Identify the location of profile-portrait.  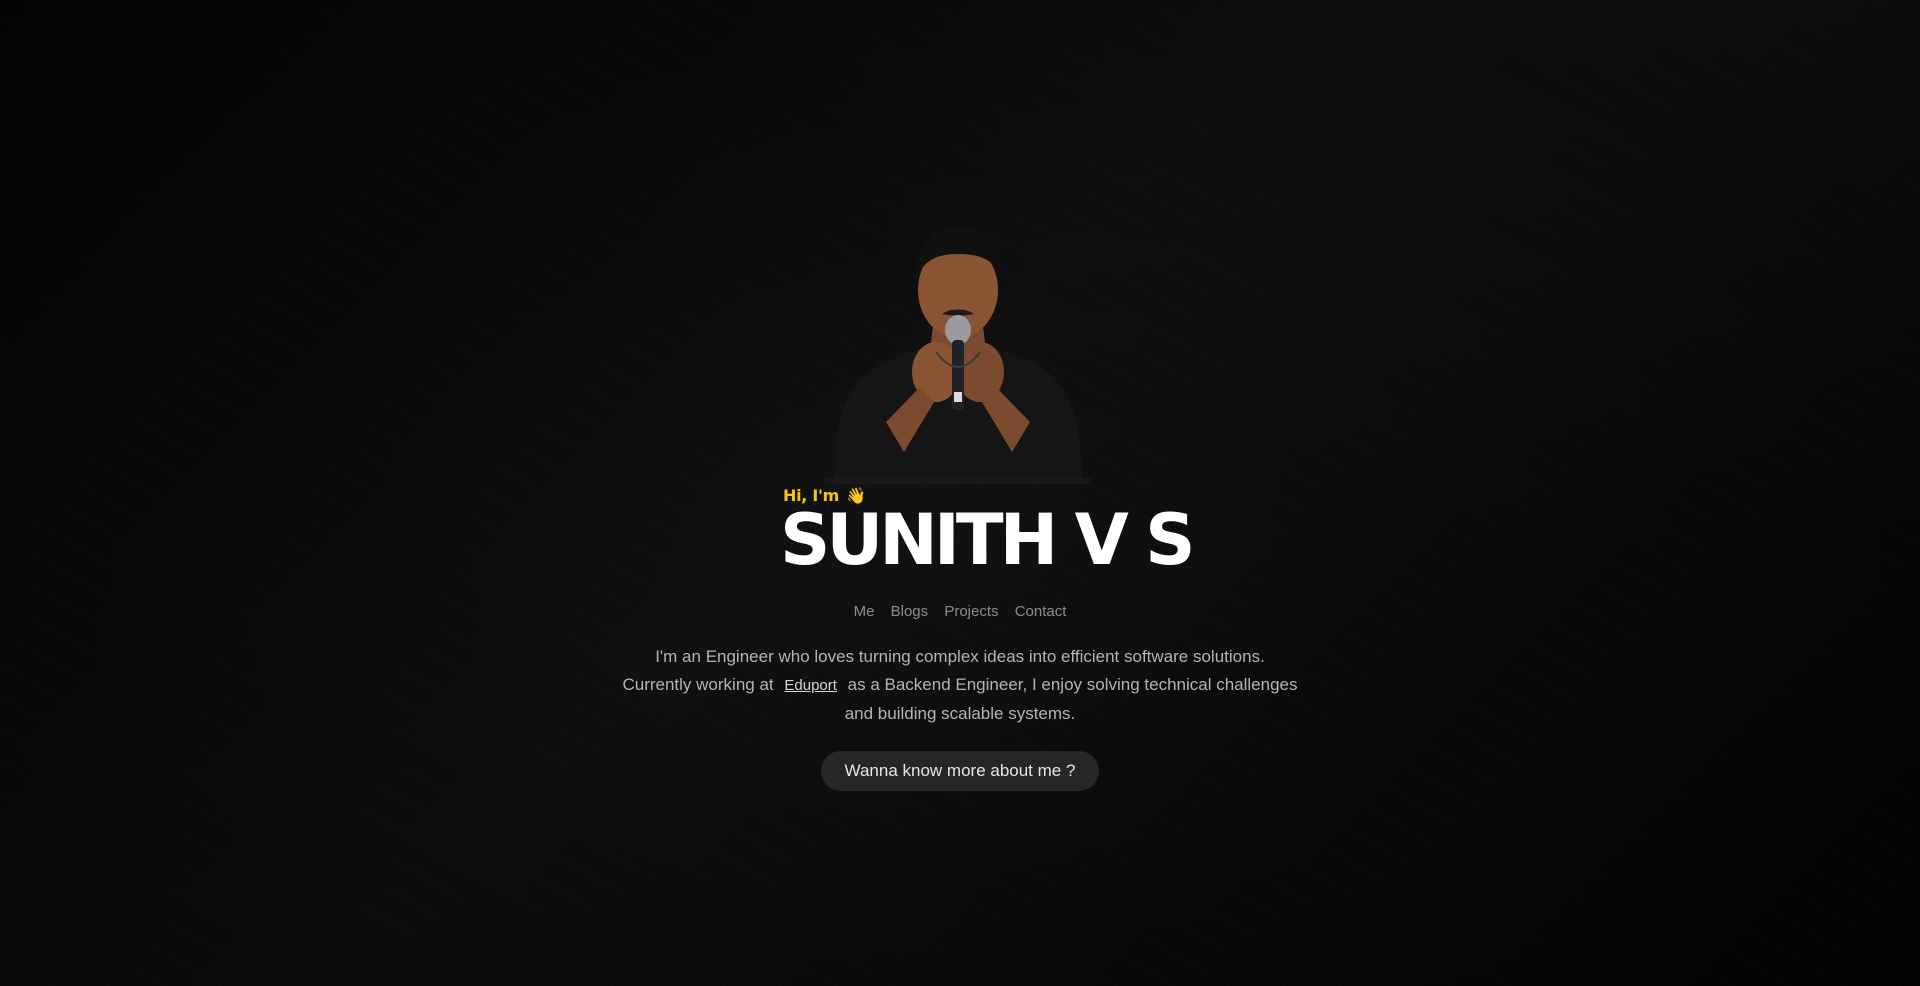
(958, 354).